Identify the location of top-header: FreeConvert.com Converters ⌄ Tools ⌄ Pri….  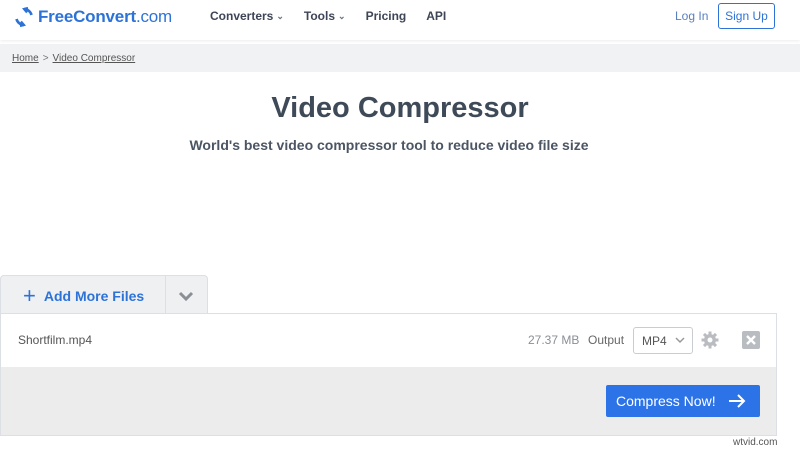
(400, 20).